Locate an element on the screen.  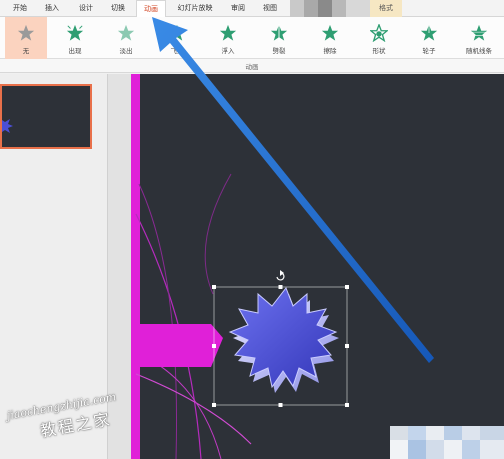
animation-label: 无 is located at coordinates (26, 51).